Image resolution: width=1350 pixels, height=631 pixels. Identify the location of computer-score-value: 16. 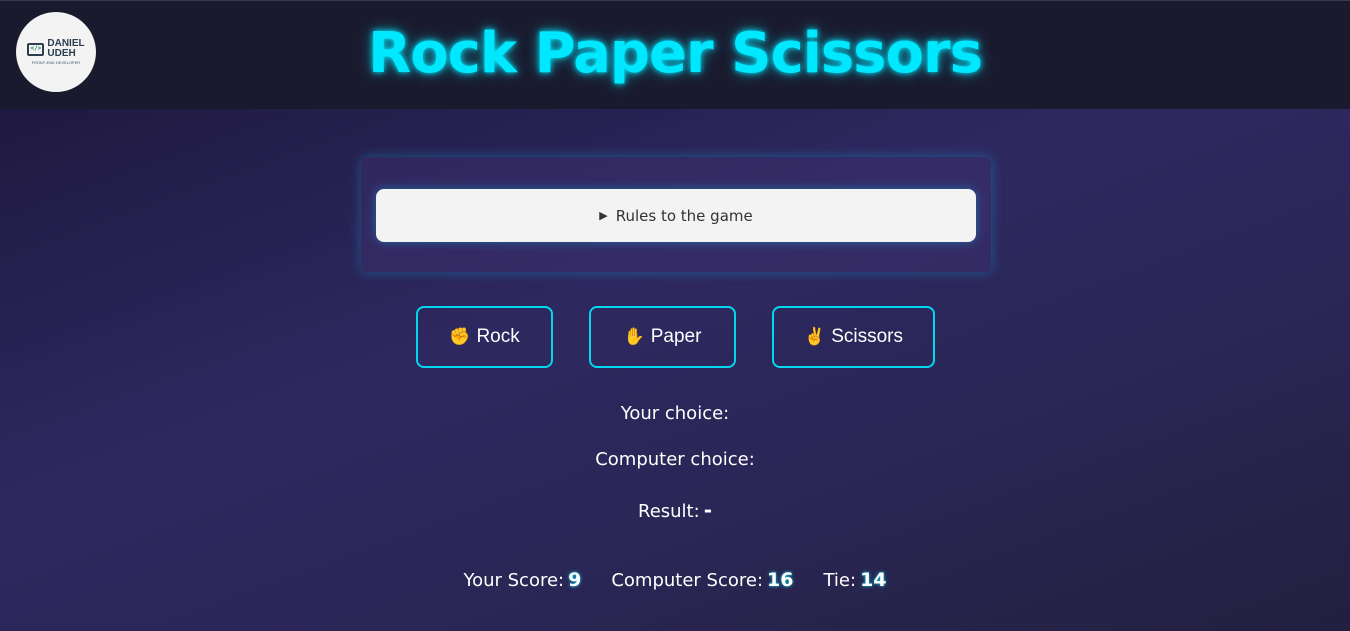
(780, 580).